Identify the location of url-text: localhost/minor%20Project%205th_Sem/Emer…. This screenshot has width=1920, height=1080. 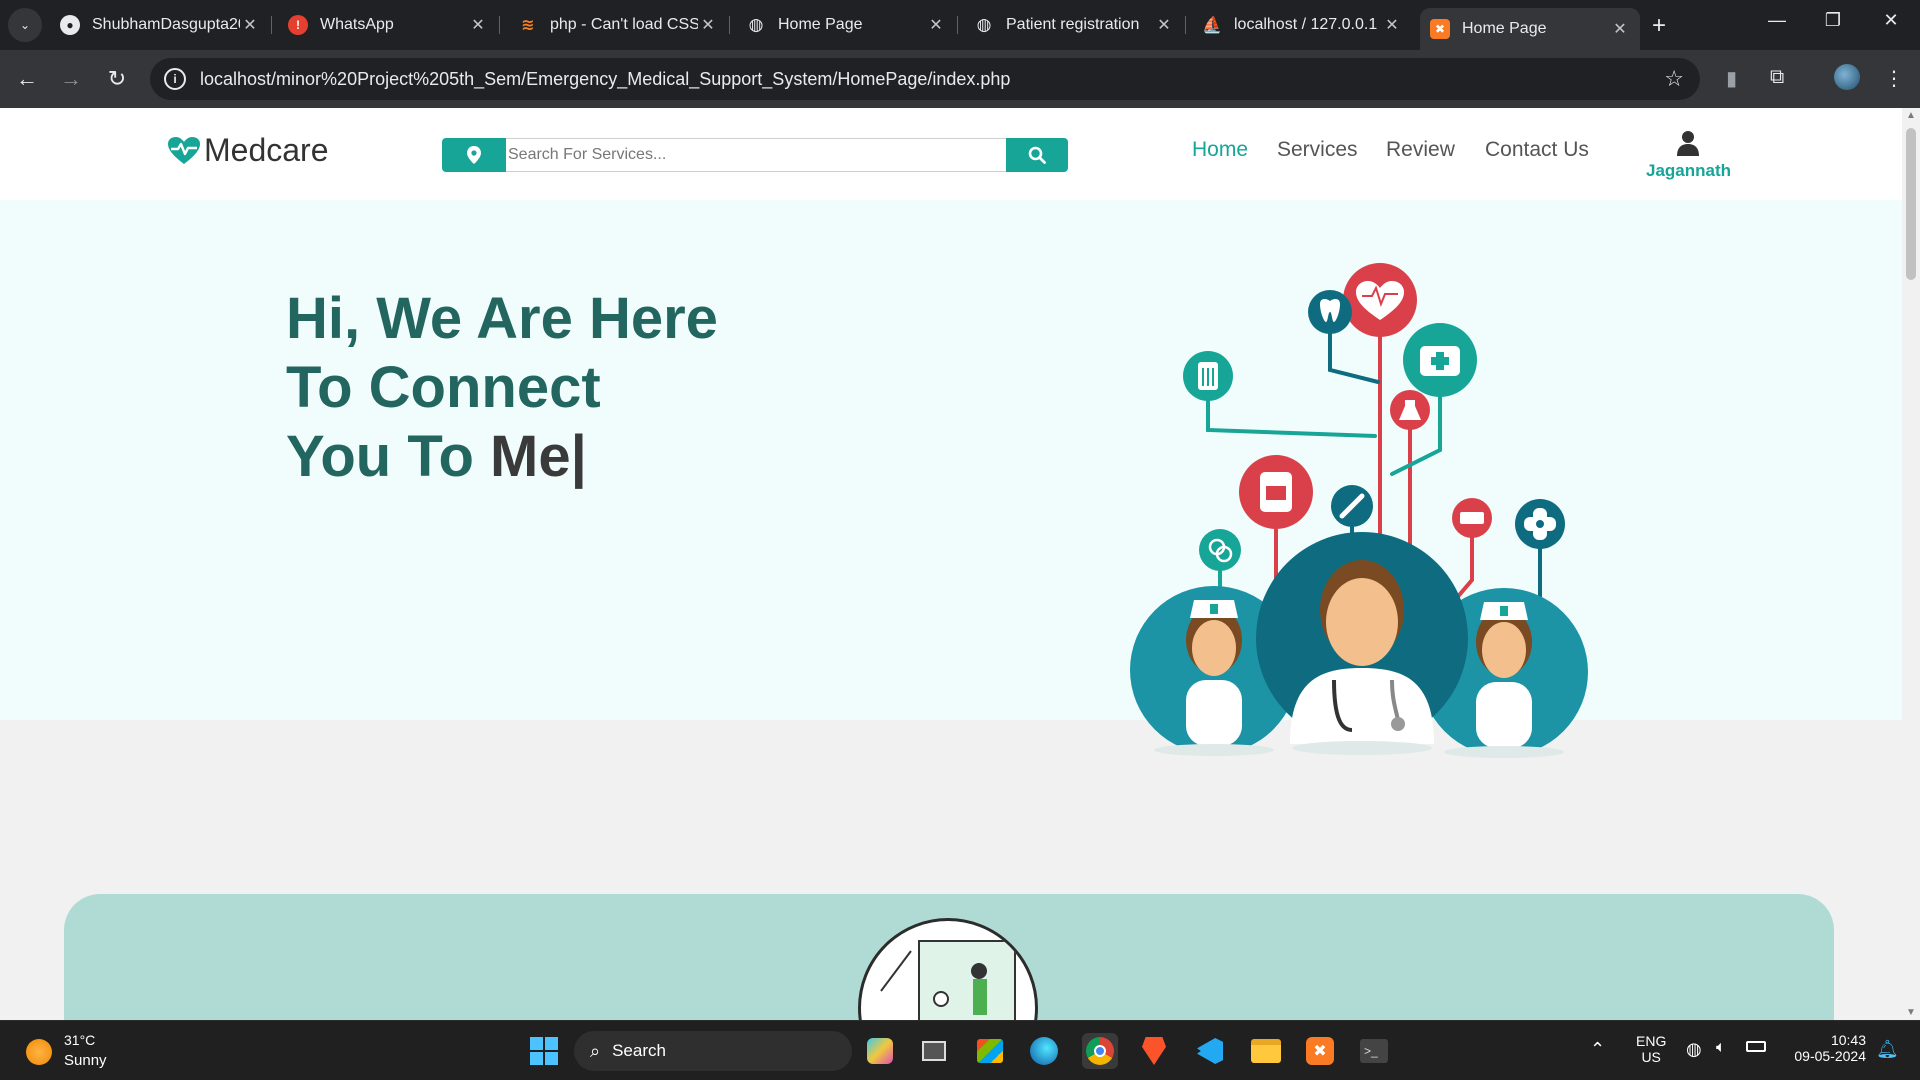
(932, 79).